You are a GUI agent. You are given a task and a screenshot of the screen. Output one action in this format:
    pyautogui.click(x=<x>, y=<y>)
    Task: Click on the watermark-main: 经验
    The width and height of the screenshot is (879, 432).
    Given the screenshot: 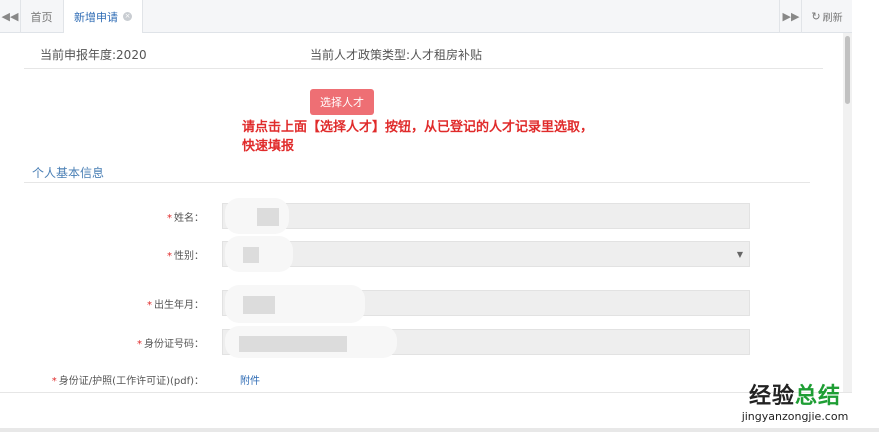 What is the action you would take?
    pyautogui.click(x=771, y=396)
    